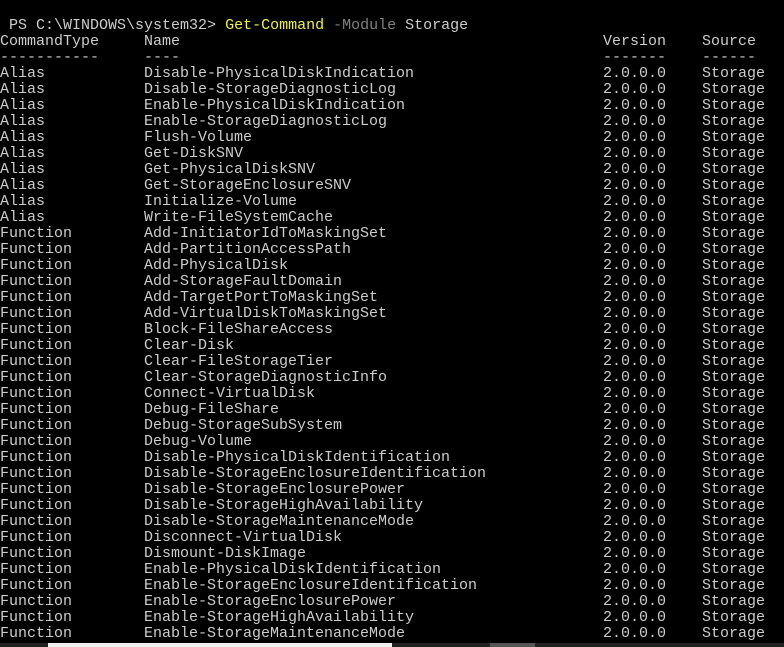 The width and height of the screenshot is (784, 647). Describe the element at coordinates (315, 473) in the screenshot. I see `command-name: Disable-StorageEnclosureIdentification` at that location.